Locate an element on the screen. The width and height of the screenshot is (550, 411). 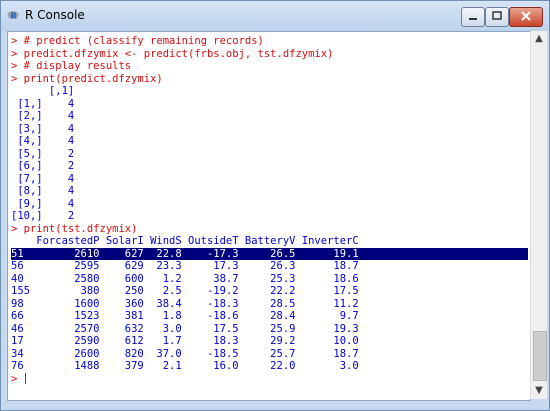
console-line-text: [7,] 4 is located at coordinates (43, 178).